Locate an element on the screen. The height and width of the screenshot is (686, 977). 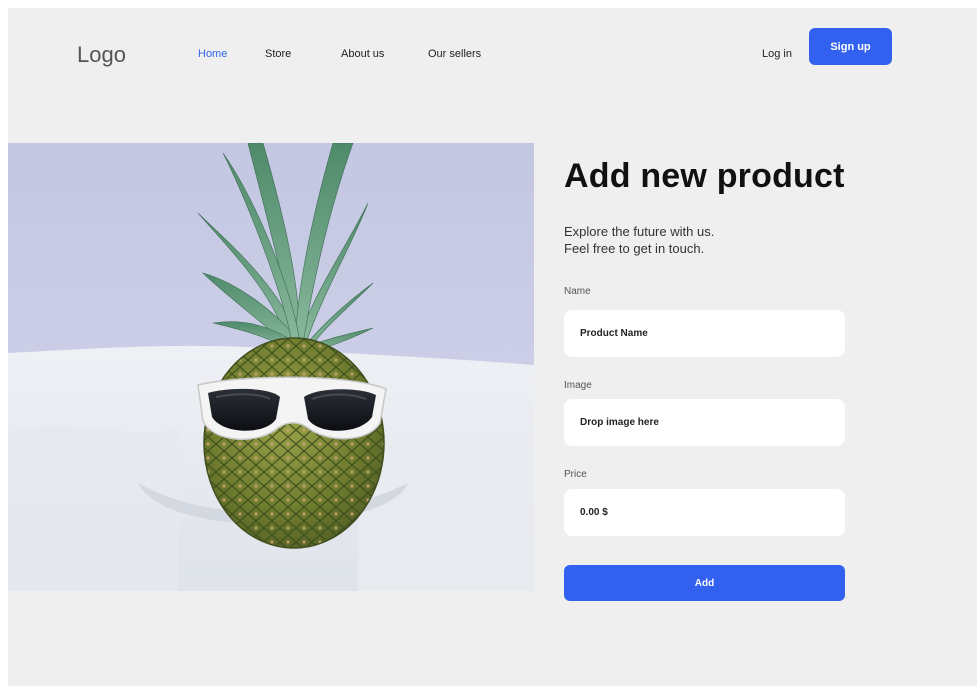
name-label: Name is located at coordinates (577, 291).